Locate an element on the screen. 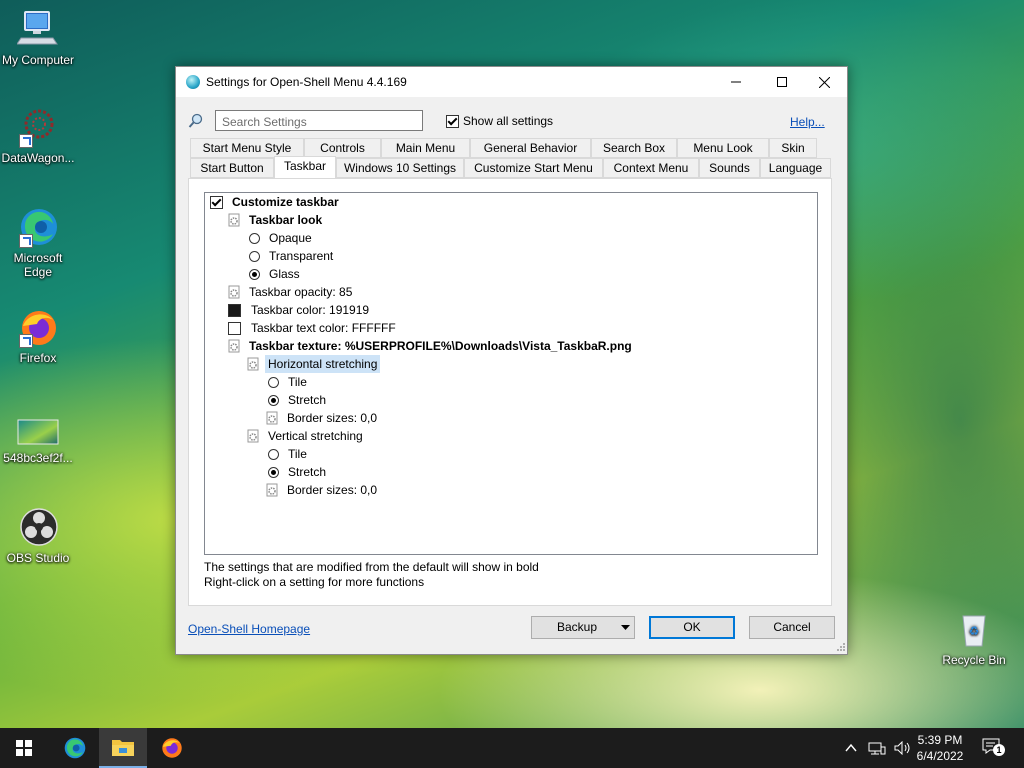 This screenshot has height=768, width=1024. tab-windows-10-settings: Windows 10 Settings is located at coordinates (400, 168).